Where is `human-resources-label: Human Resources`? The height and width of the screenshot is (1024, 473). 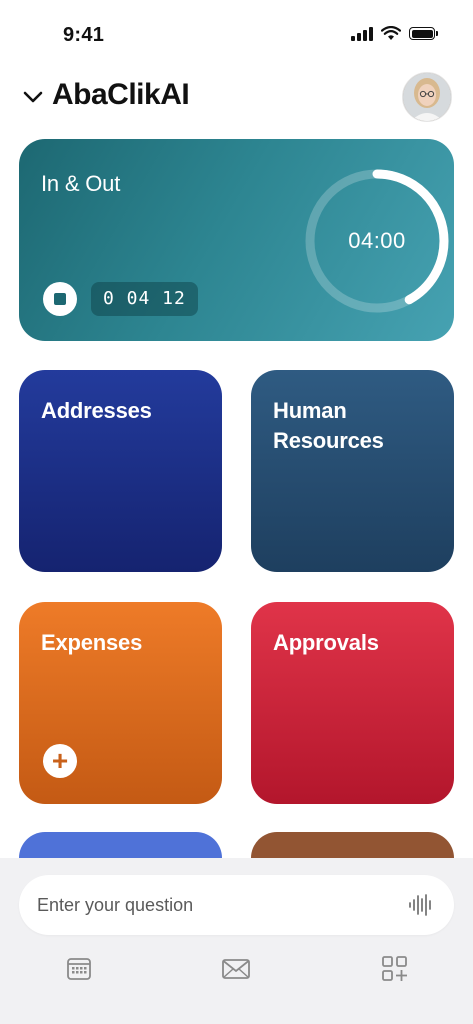 human-resources-label: Human Resources is located at coordinates (328, 425).